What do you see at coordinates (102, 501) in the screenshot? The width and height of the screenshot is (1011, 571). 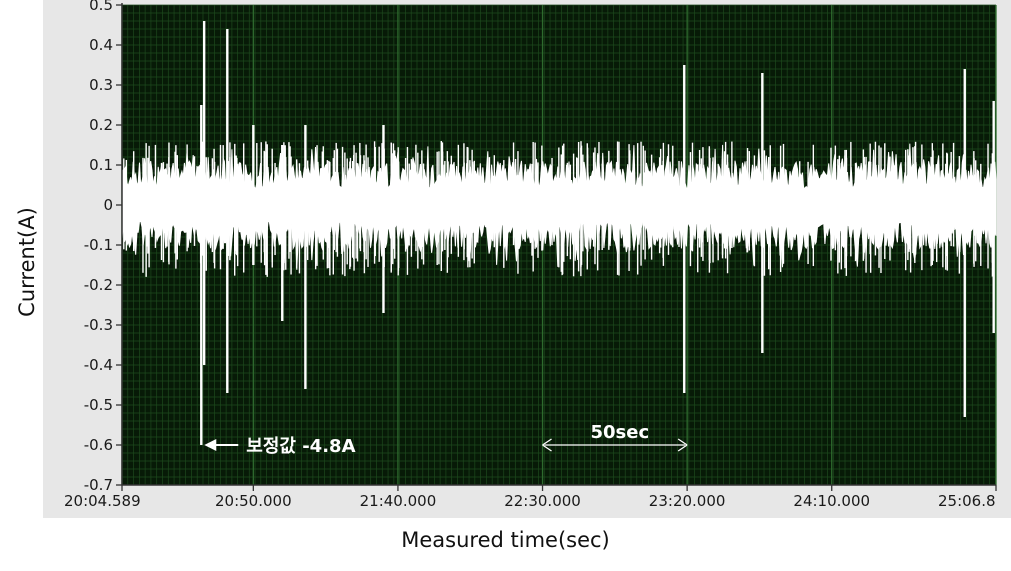 I see `x-tick-label: 20:04.589` at bounding box center [102, 501].